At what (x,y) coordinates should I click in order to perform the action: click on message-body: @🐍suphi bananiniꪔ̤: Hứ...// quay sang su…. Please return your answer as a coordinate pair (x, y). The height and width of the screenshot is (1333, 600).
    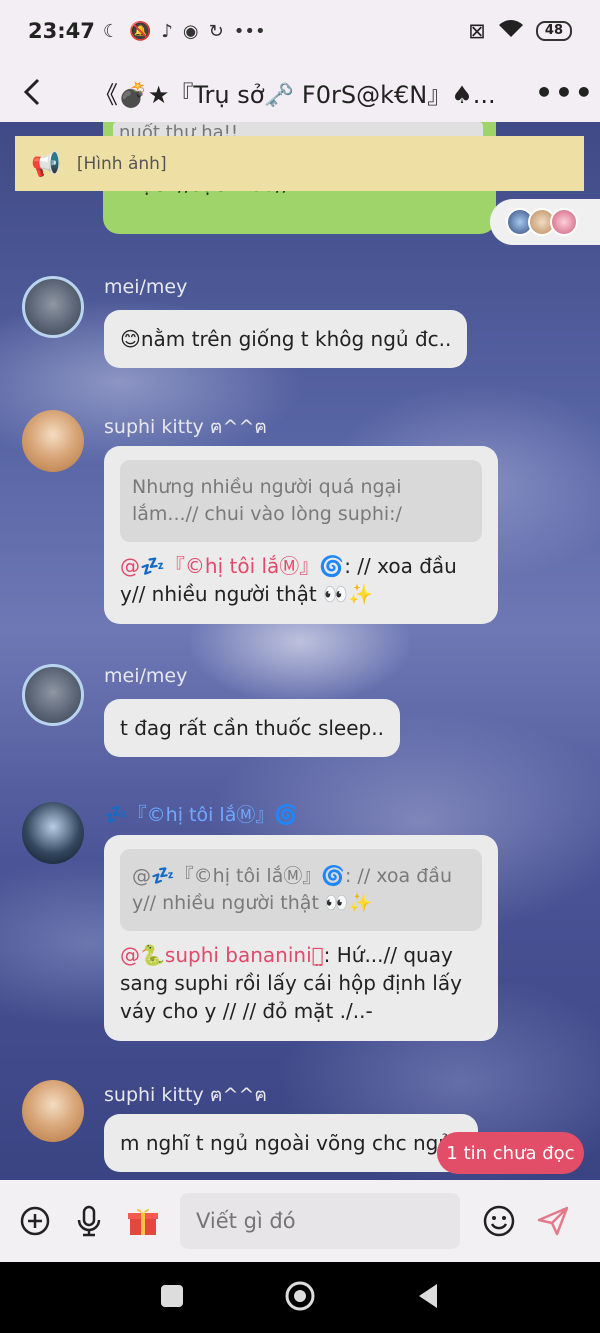
    Looking at the image, I should click on (301, 983).